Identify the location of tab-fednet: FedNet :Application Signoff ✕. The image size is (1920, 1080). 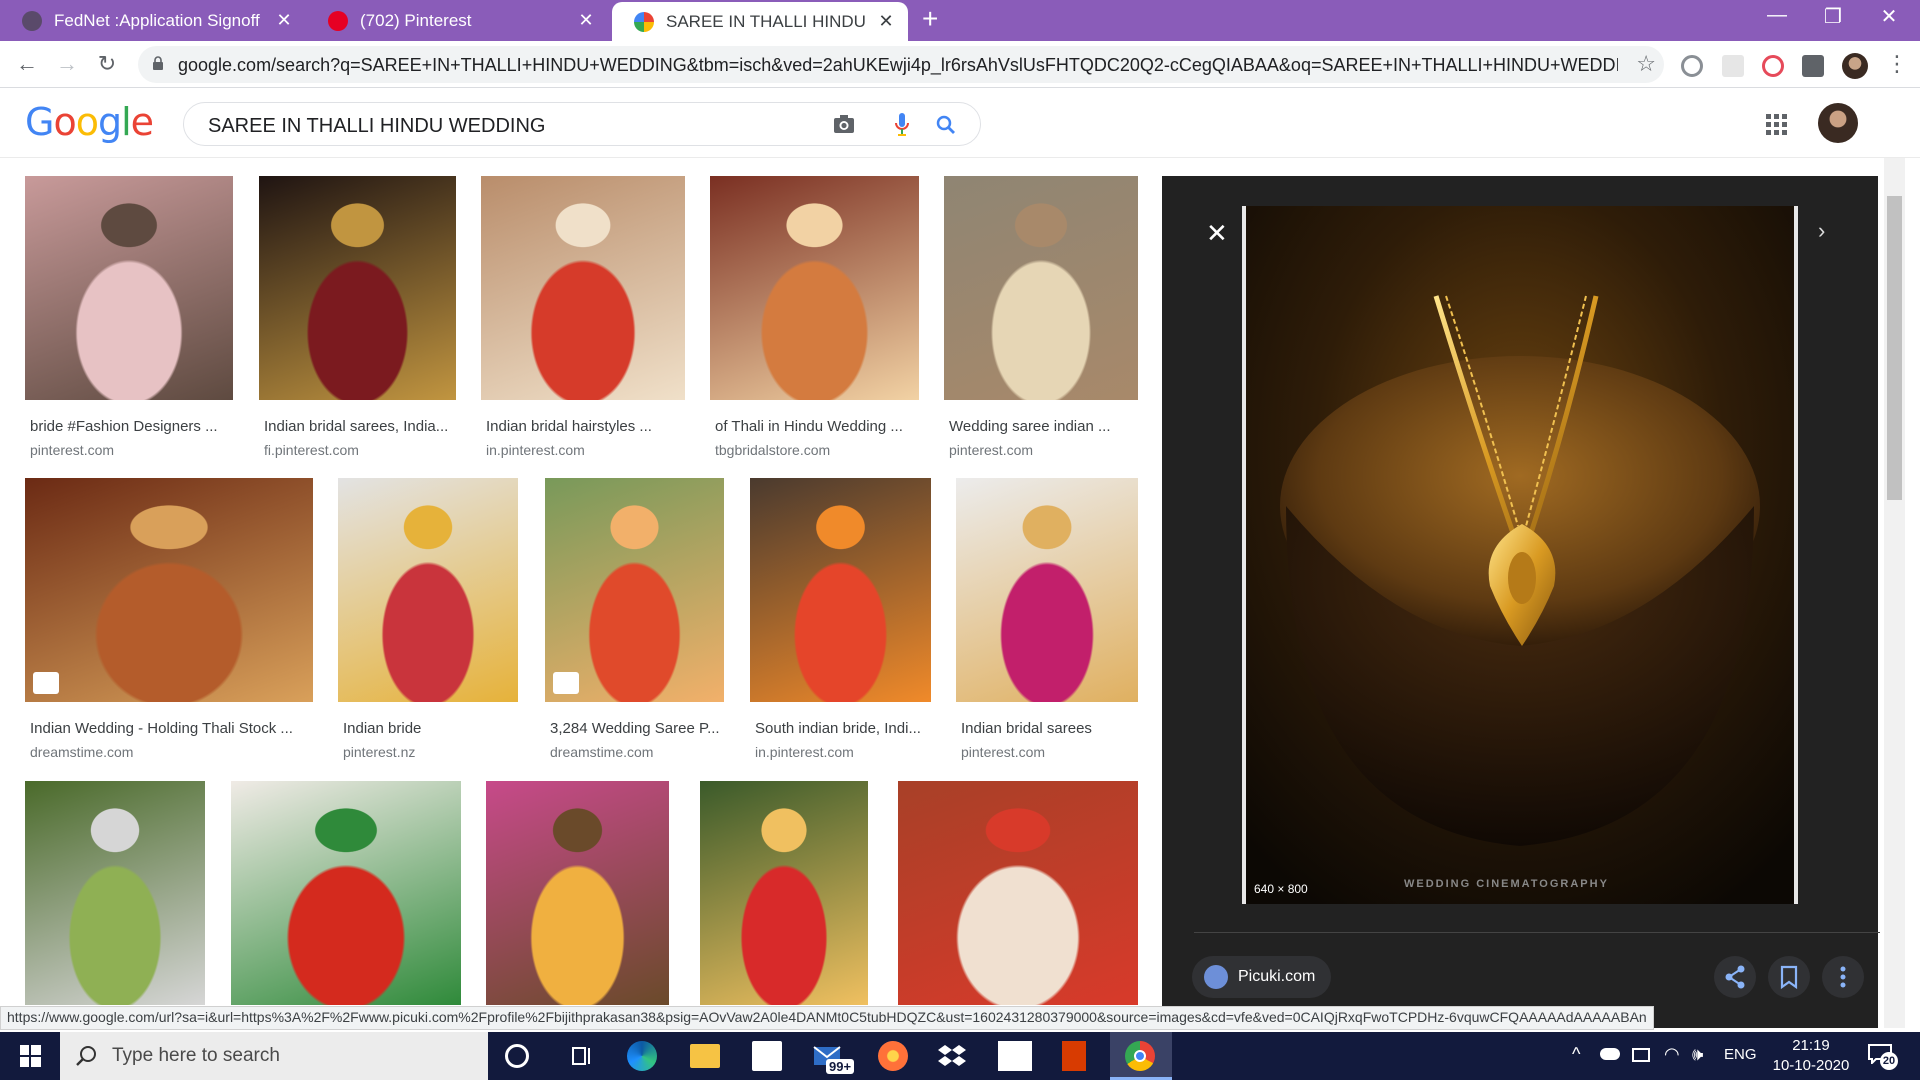
(153, 20).